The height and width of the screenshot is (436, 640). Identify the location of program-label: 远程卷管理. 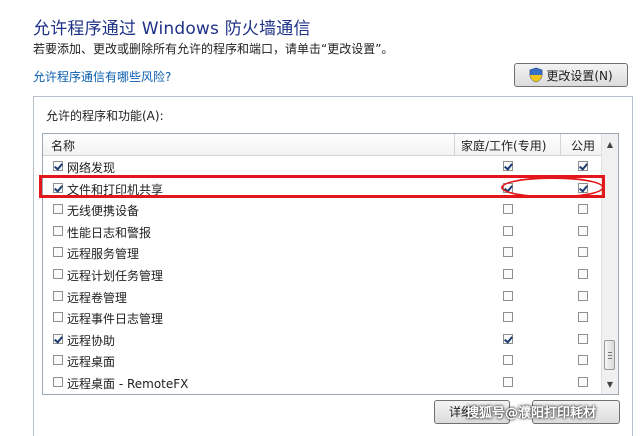
(97, 297).